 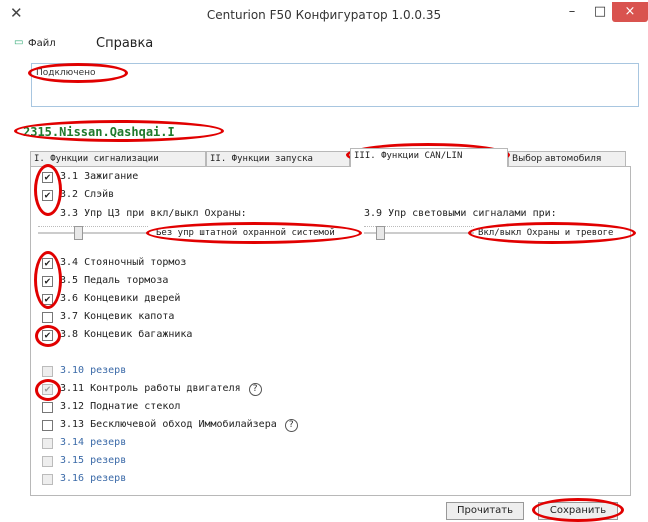 What do you see at coordinates (153, 213) in the screenshot?
I see `label-3-3: 3.3 Упр ЦЗ при вкл/выкл Охраны:` at bounding box center [153, 213].